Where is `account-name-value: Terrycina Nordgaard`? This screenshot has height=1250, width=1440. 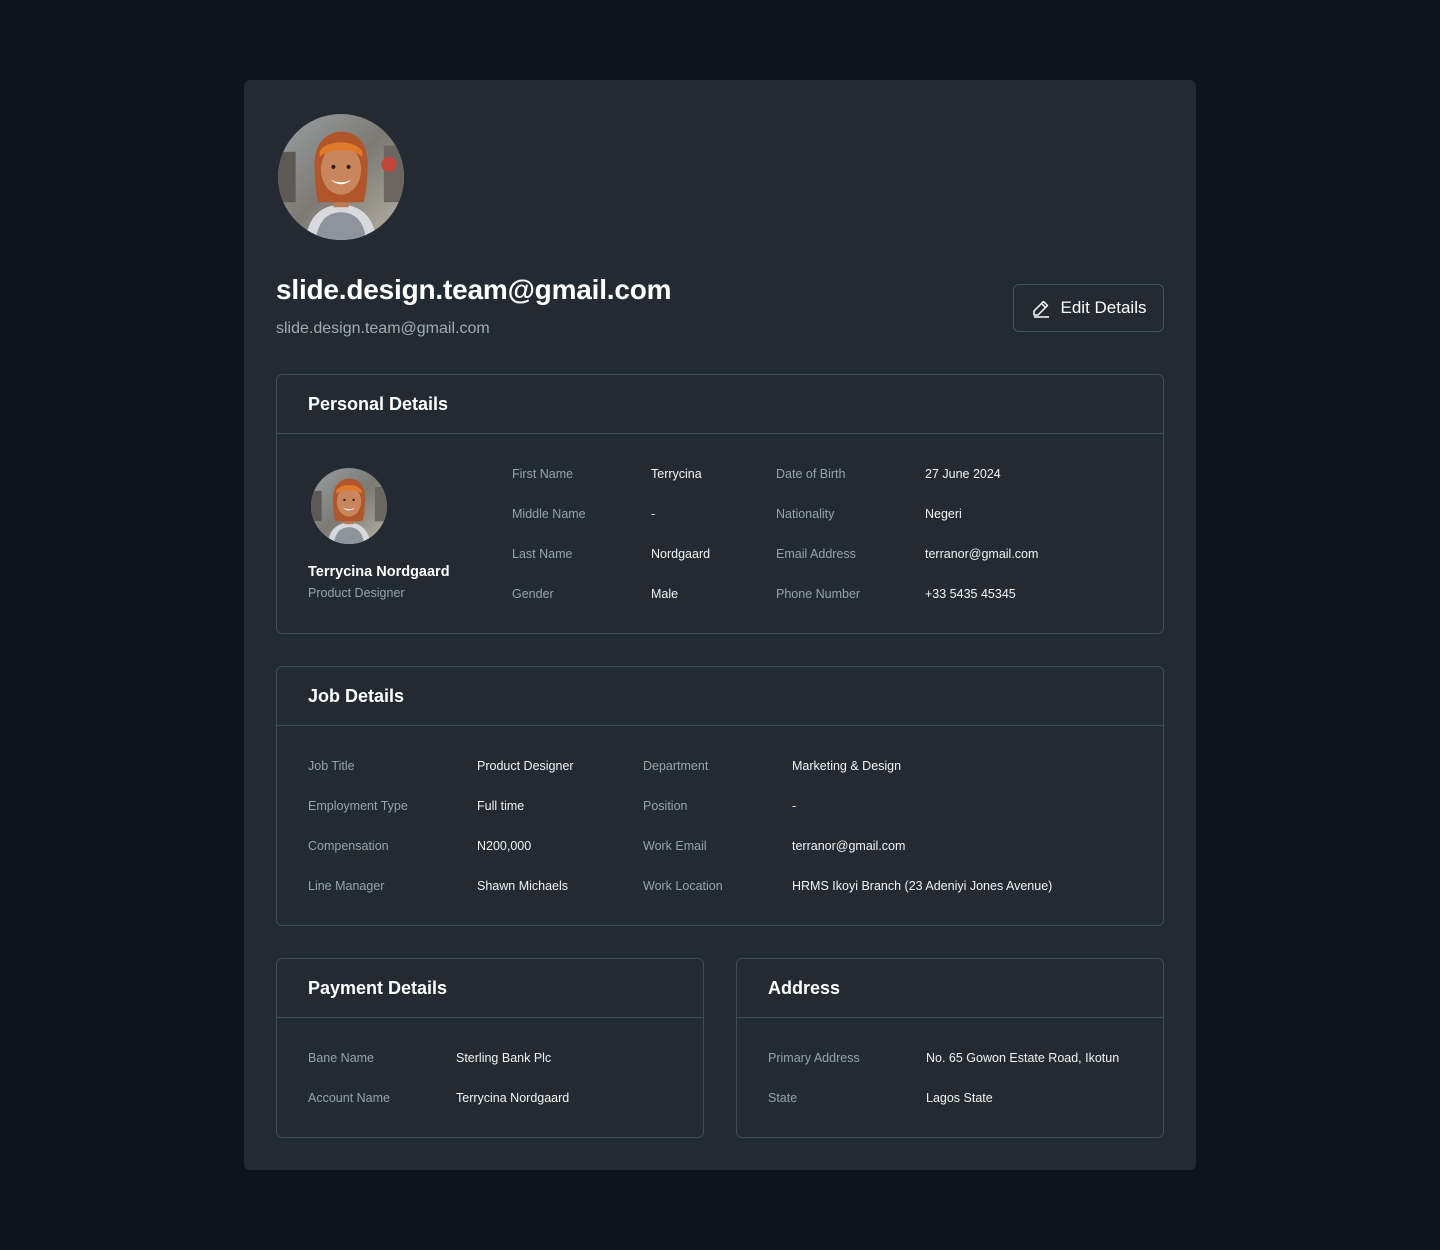
account-name-value: Terrycina Nordgaard is located at coordinates (513, 1098).